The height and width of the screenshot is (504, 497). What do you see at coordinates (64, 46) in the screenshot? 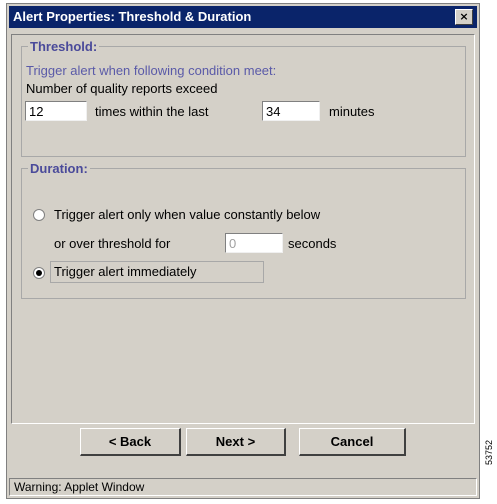
I see `threshold-legend: Threshold:` at bounding box center [64, 46].